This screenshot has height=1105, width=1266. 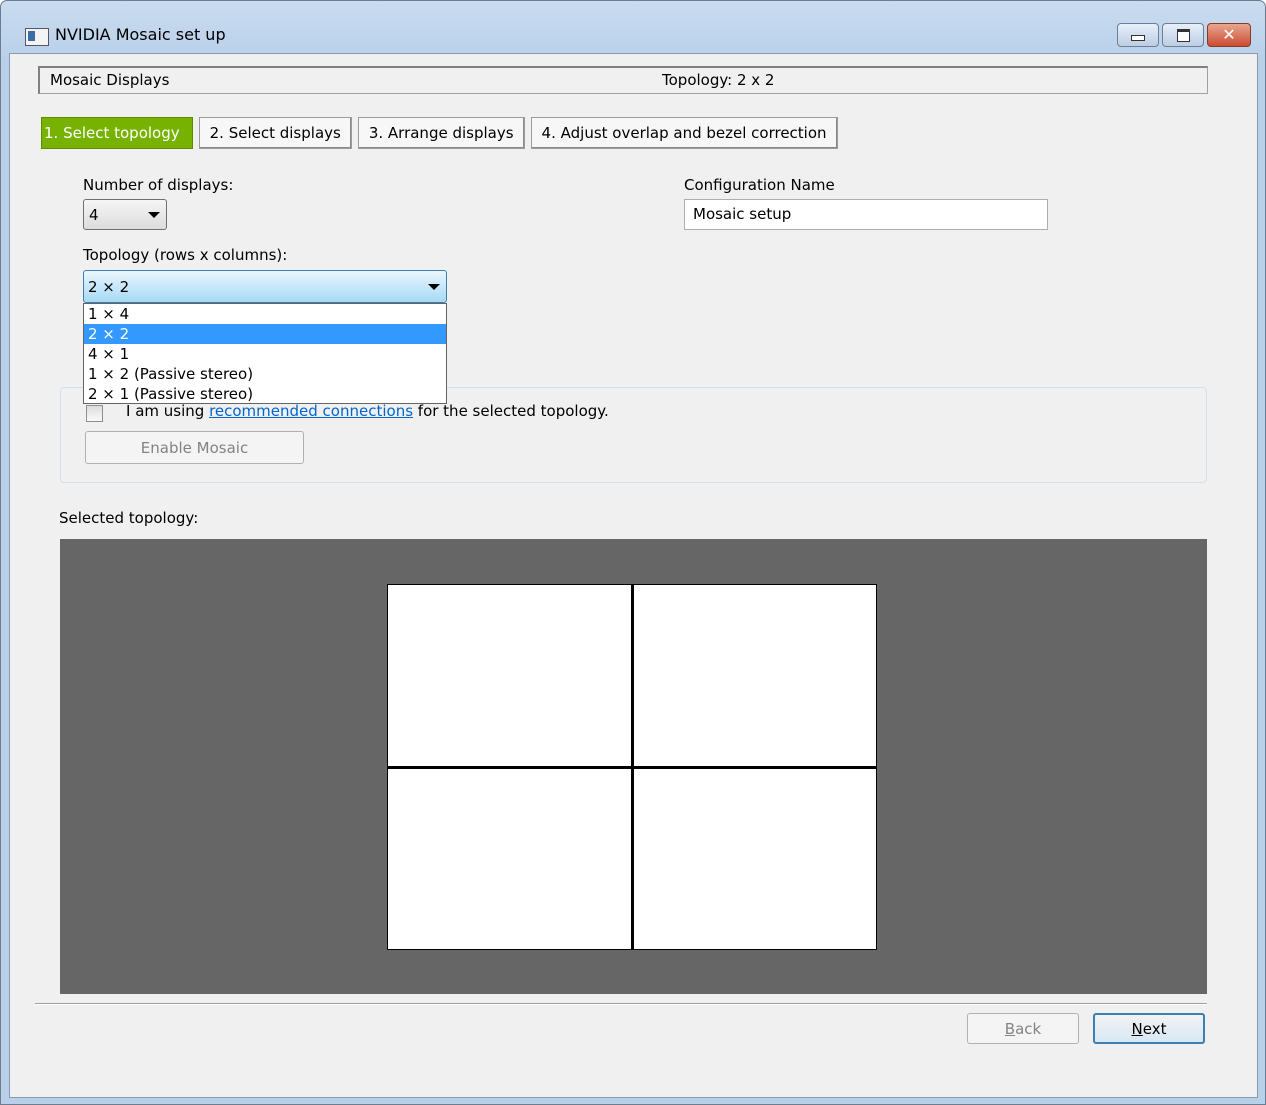 I want to click on config-name-input: Mosaic setup, so click(x=866, y=214).